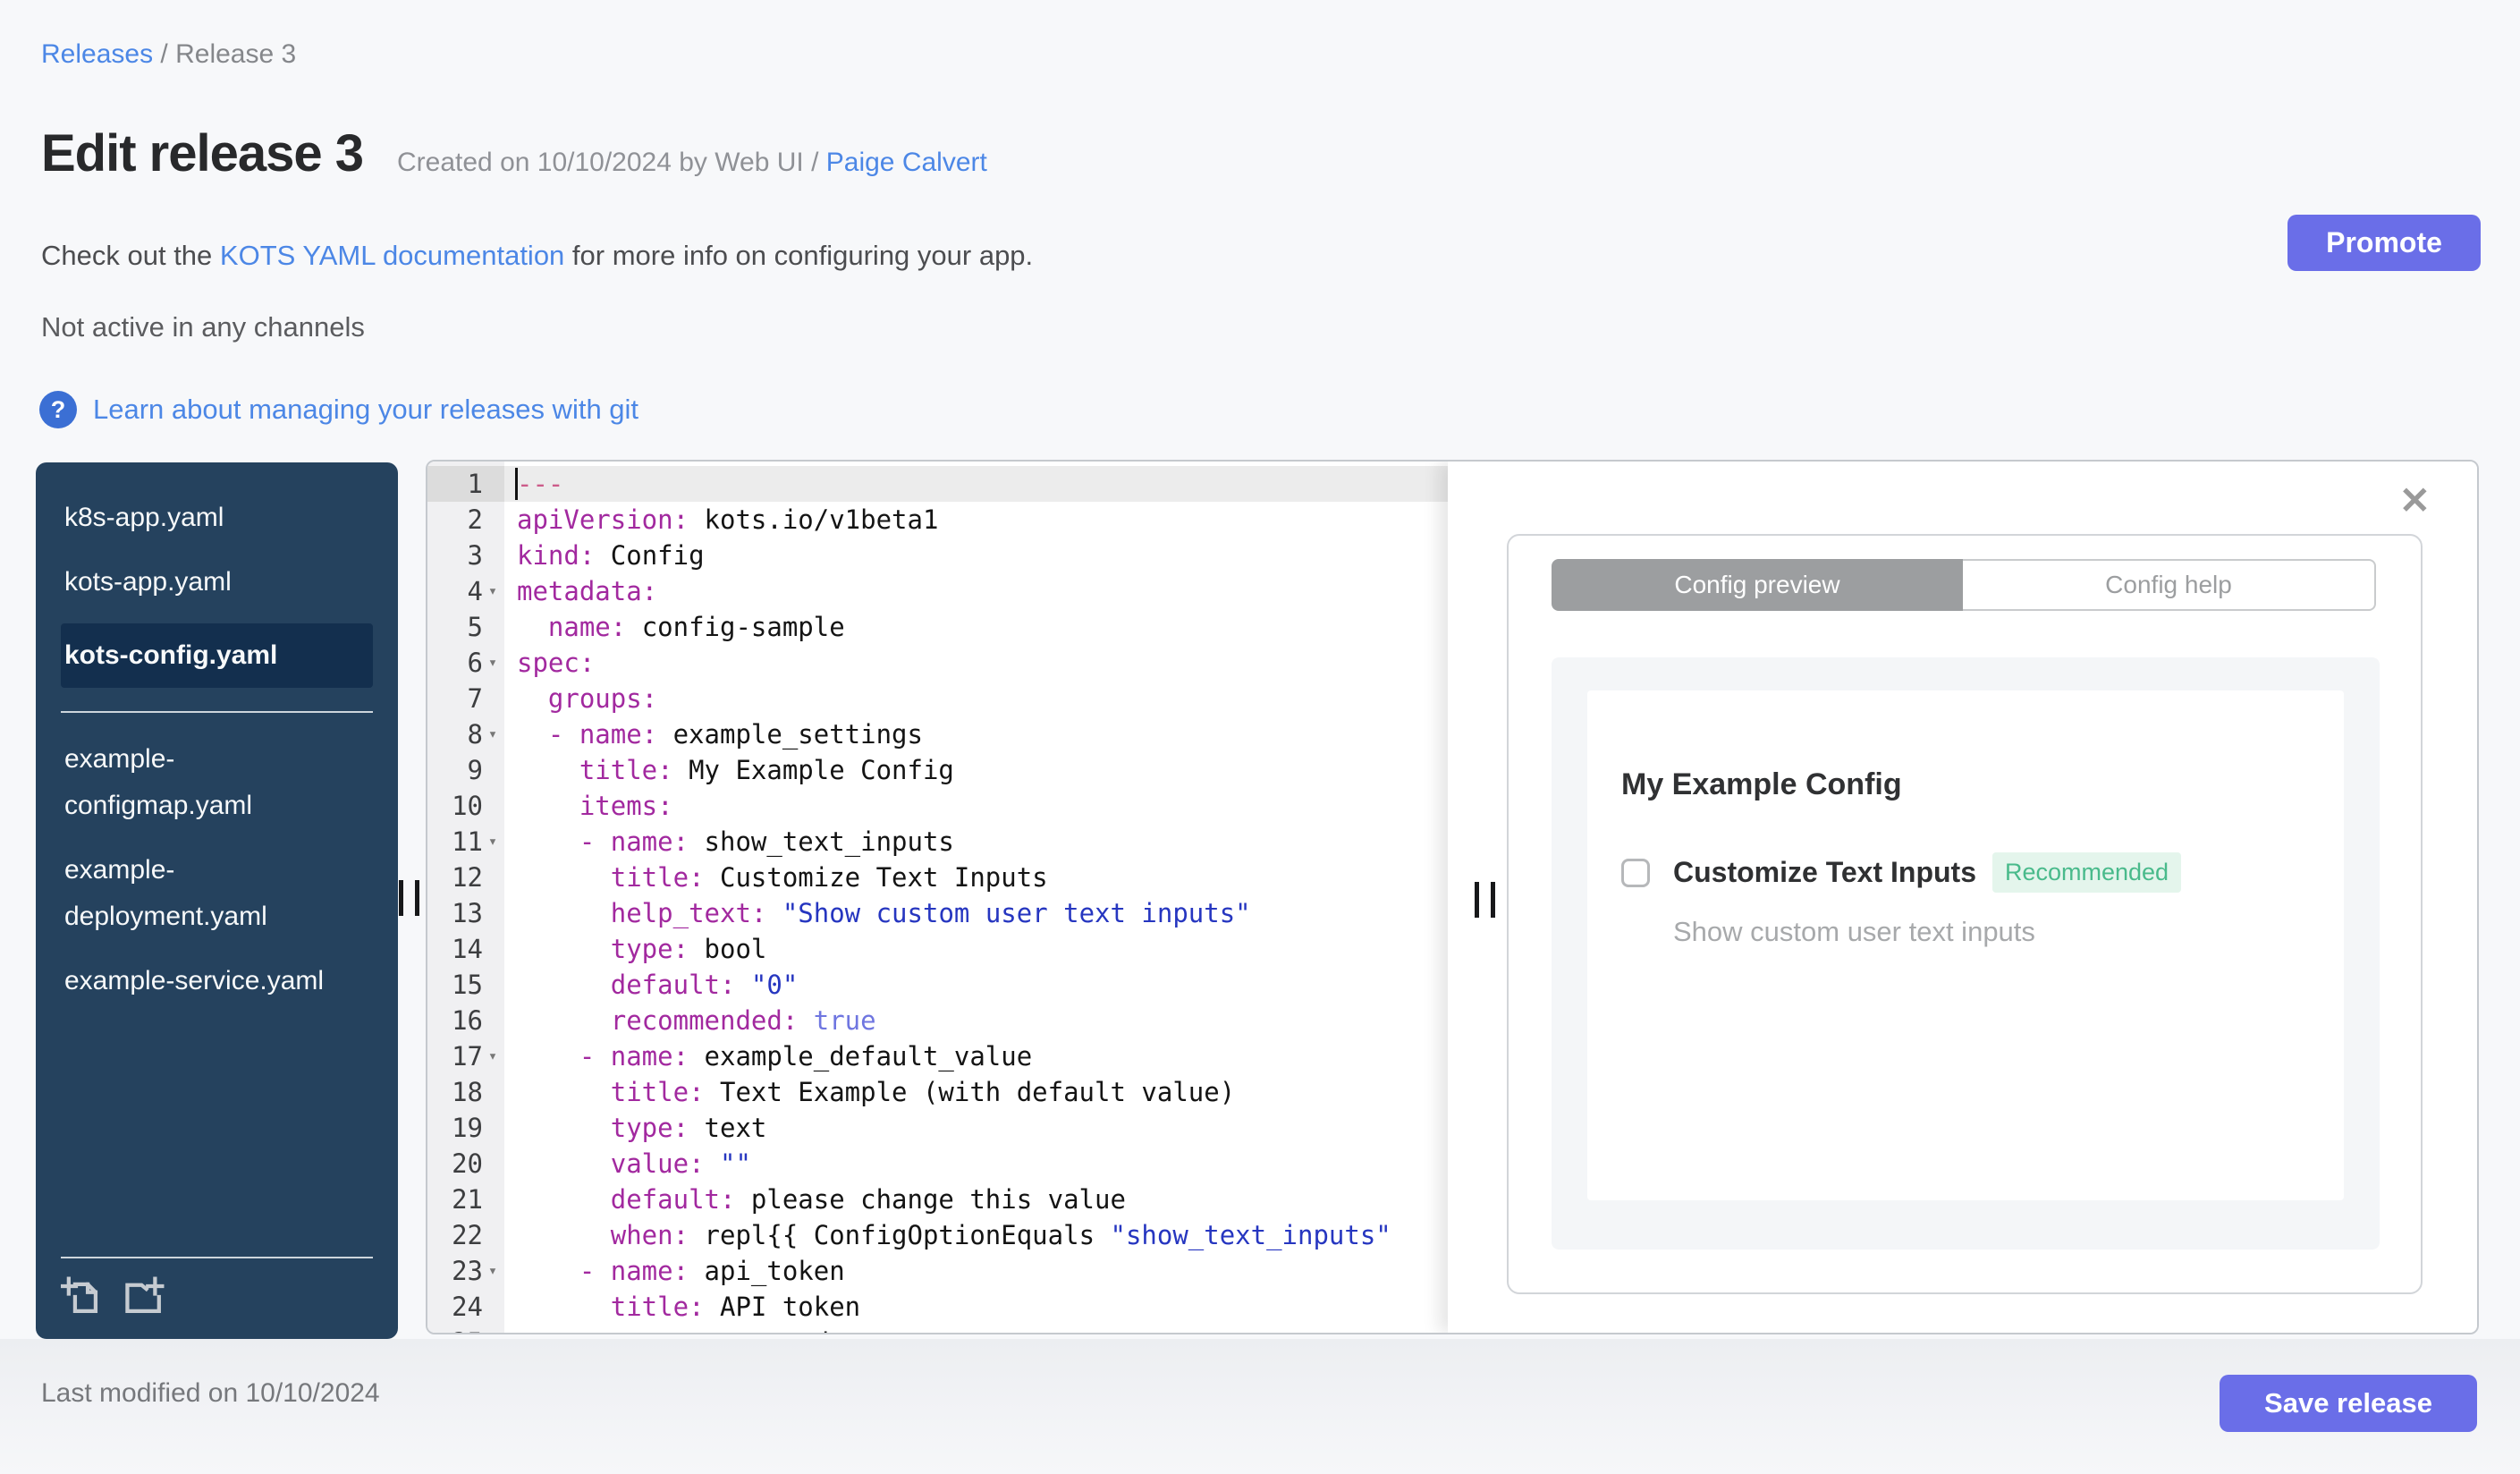 This screenshot has width=2520, height=1474. Describe the element at coordinates (392, 256) in the screenshot. I see `kots-yaml-doc-link: KOTS YAML documentation` at that location.